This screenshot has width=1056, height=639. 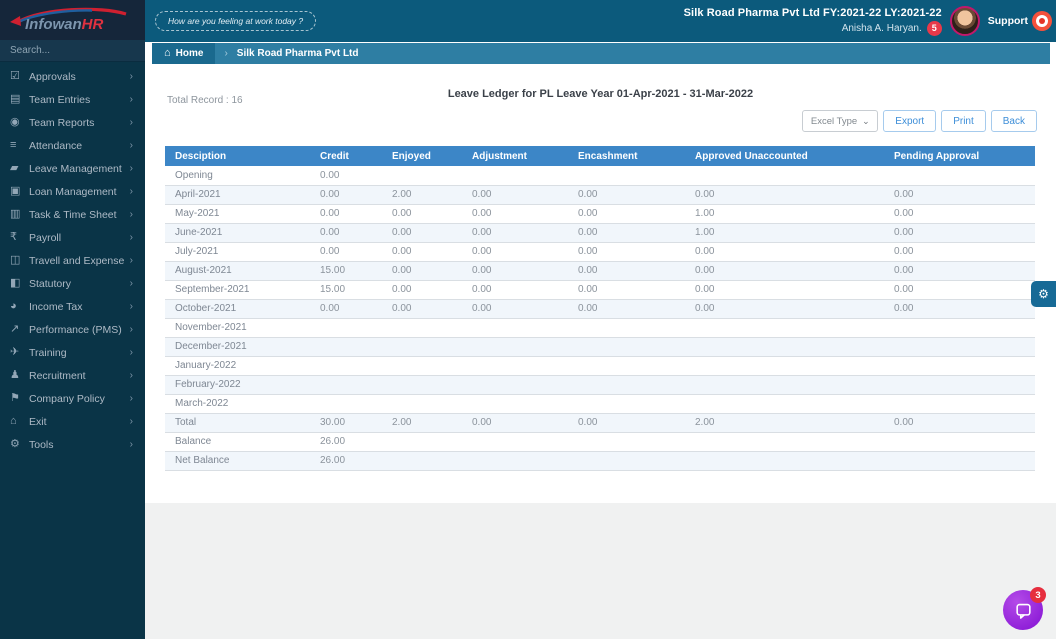 What do you see at coordinates (72, 421) in the screenshot?
I see `sidebar-item-exit: ⌂ Exit ›` at bounding box center [72, 421].